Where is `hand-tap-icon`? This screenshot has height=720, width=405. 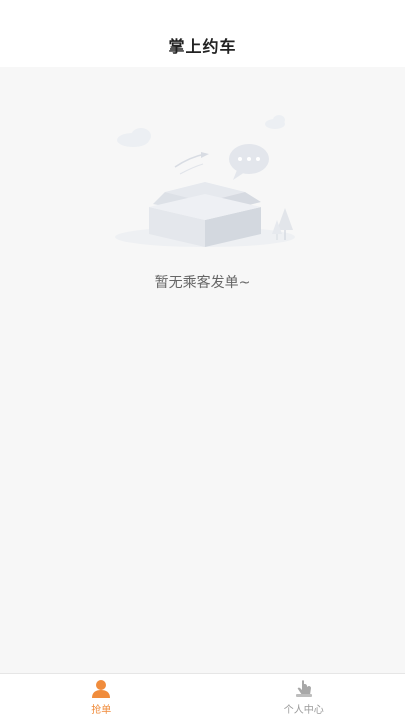
hand-tap-icon is located at coordinates (303, 688).